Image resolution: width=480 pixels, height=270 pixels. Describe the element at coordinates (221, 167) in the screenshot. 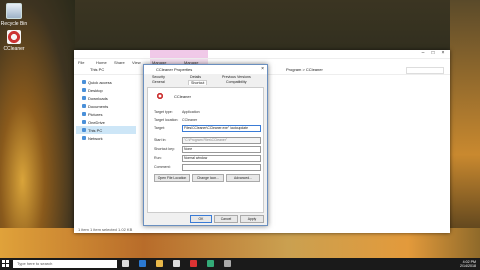

I see `comment-field` at that location.